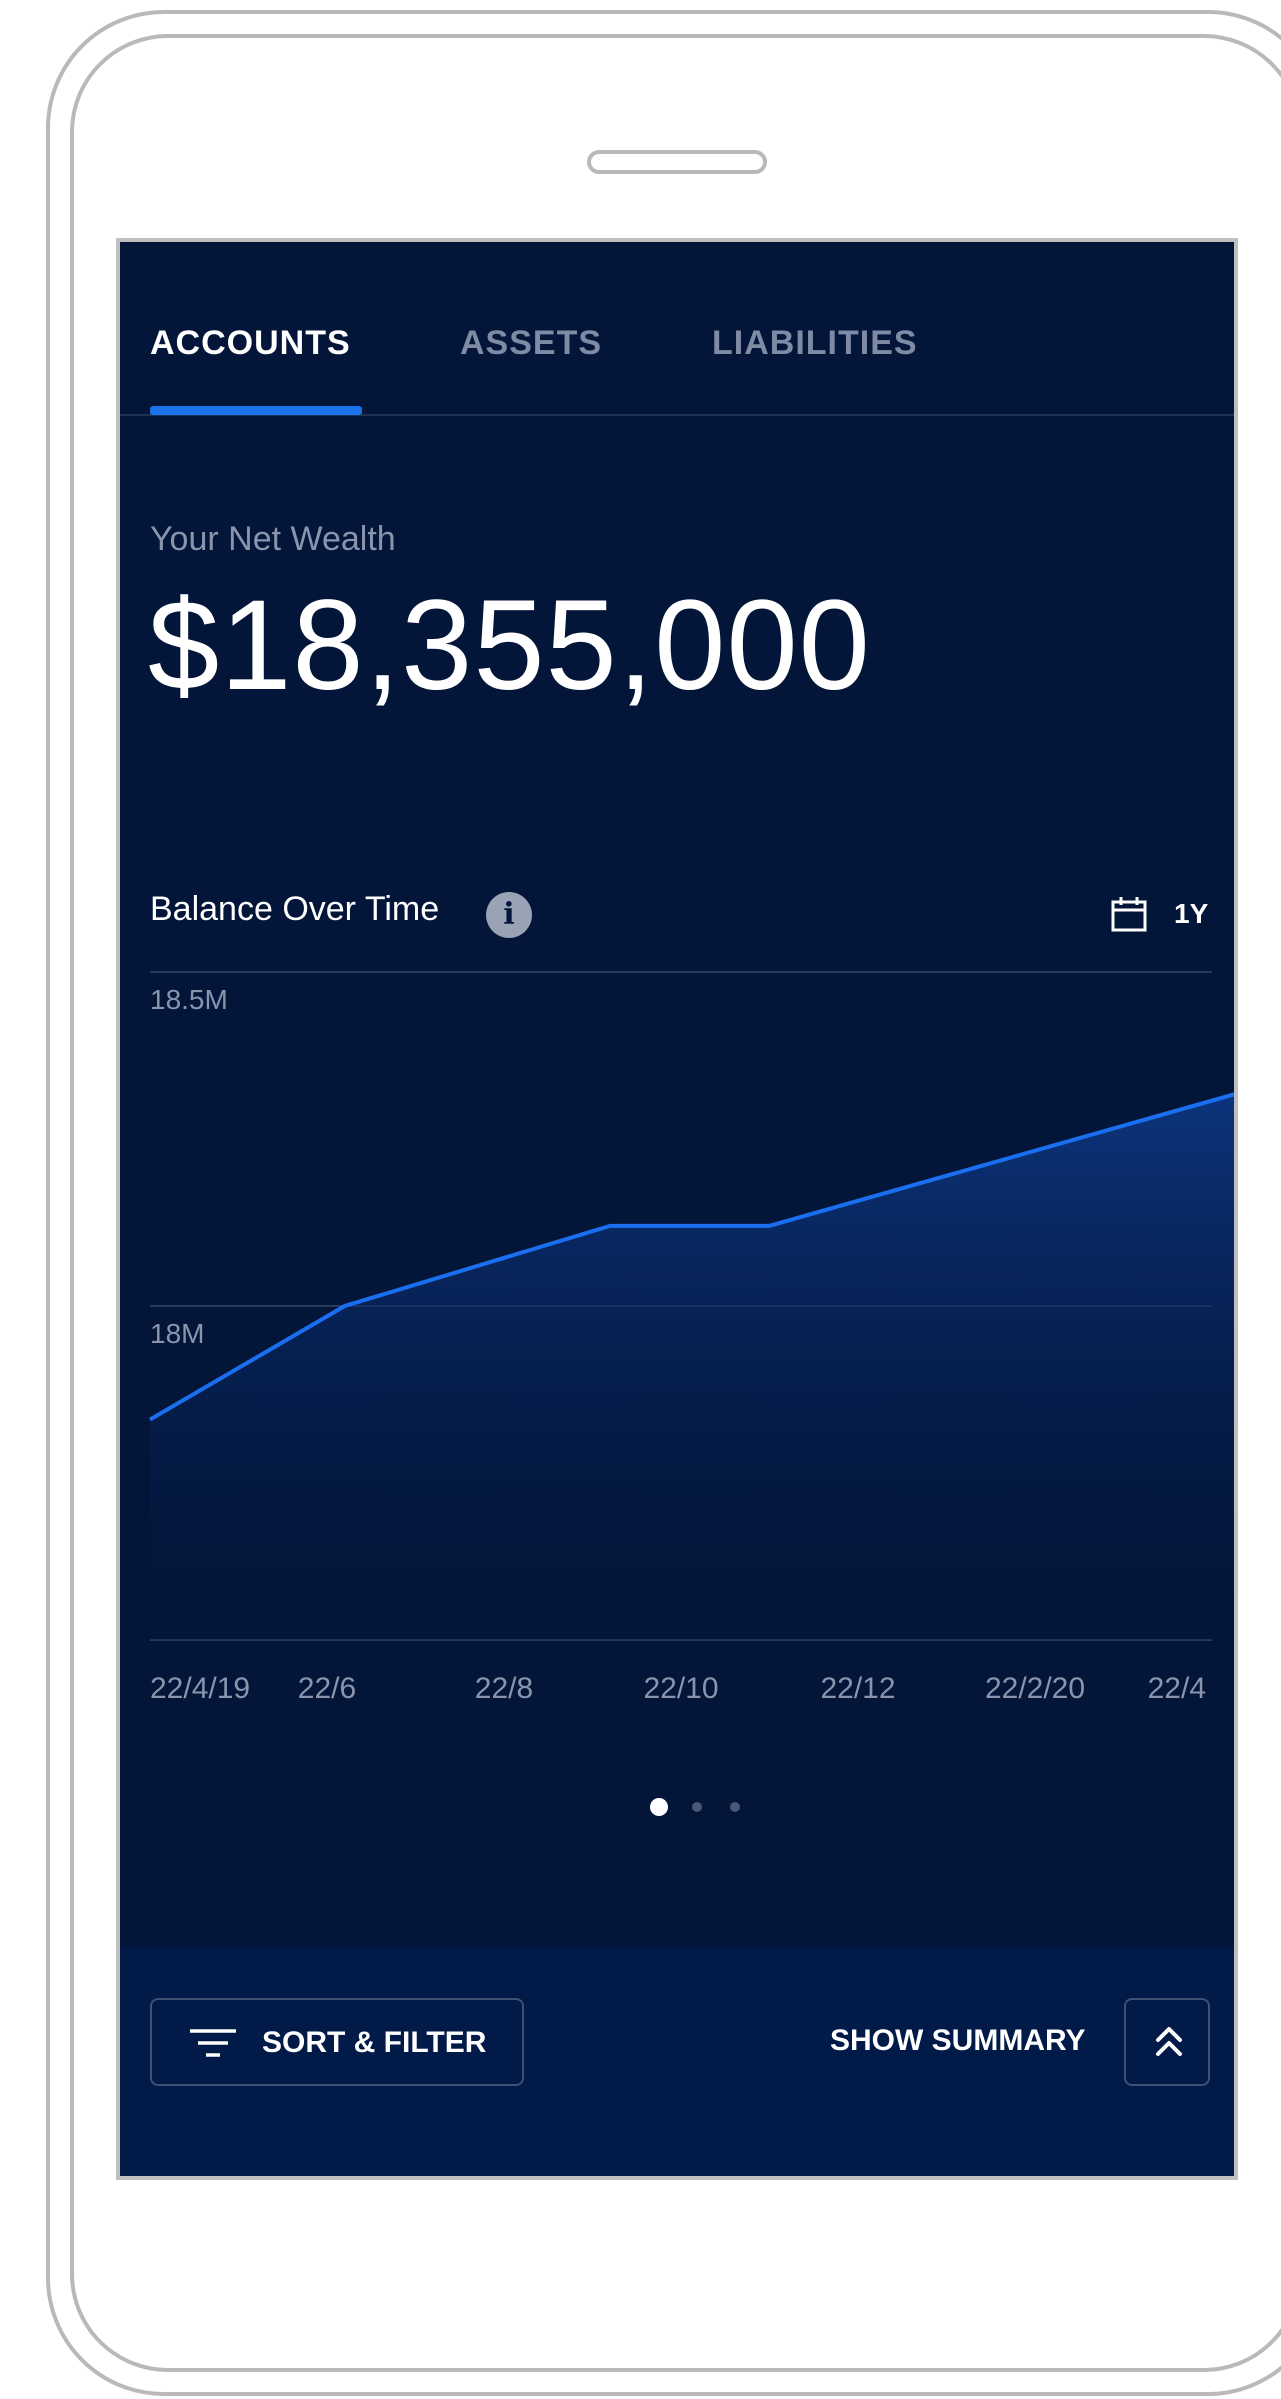 The width and height of the screenshot is (1281, 2399). I want to click on tab-bar: ACCOUNTS ASSETS LIABILITIES, so click(677, 329).